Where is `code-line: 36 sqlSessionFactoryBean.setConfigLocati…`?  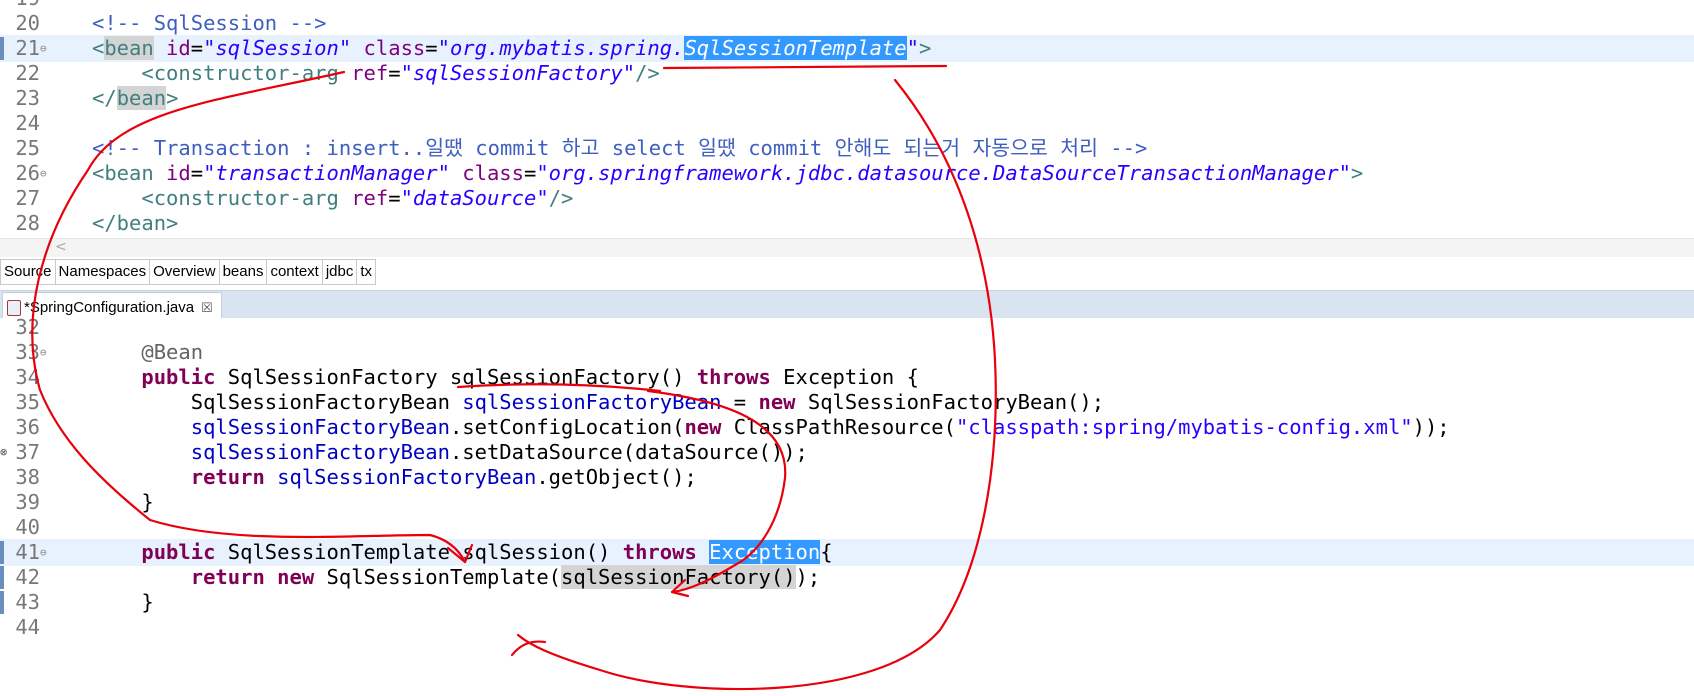 code-line: 36 sqlSessionFactoryBean.setConfigLocati… is located at coordinates (847, 427).